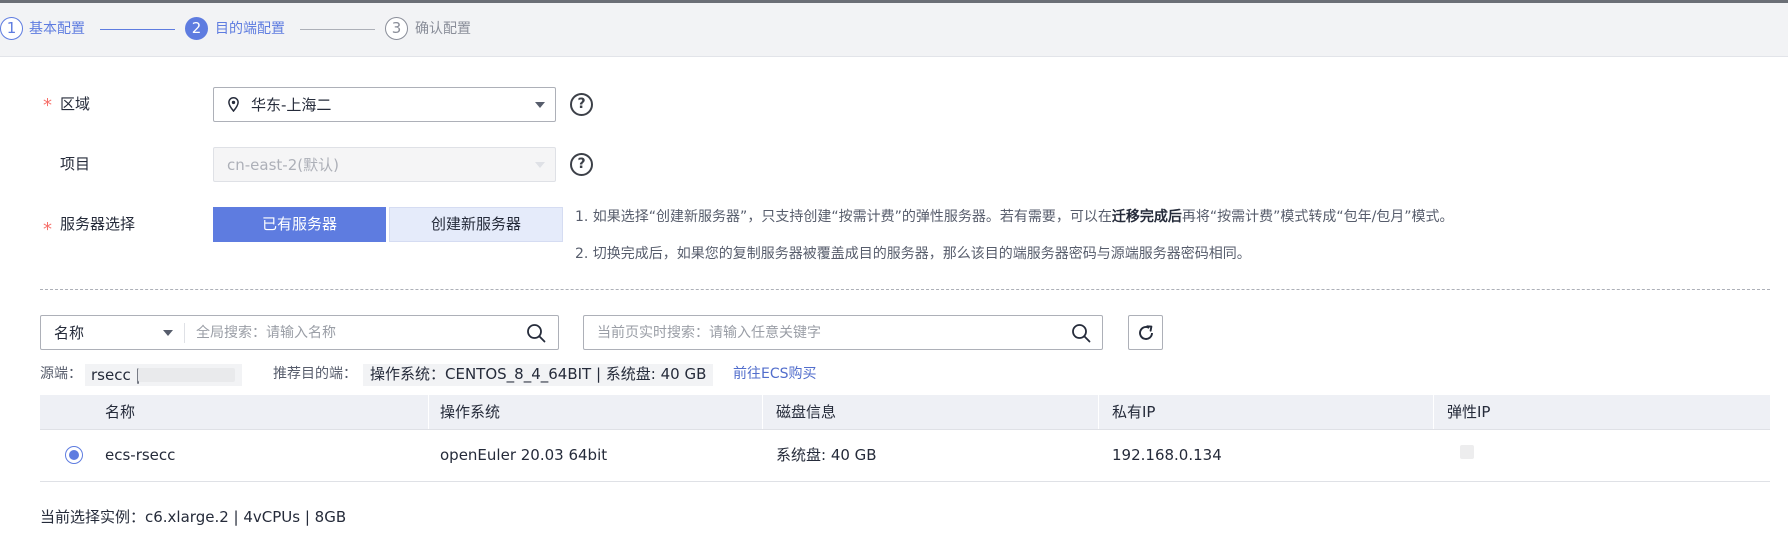 Image resolution: width=1788 pixels, height=554 pixels. I want to click on refresh-button, so click(1145, 332).